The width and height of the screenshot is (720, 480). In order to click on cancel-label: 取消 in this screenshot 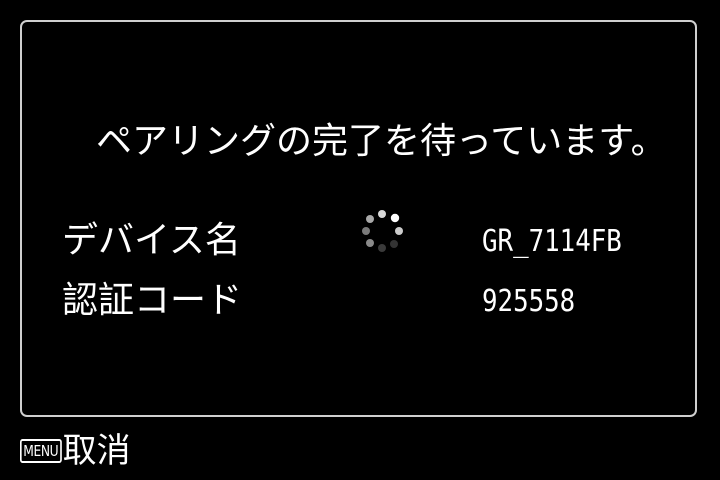, I will do `click(96, 451)`.